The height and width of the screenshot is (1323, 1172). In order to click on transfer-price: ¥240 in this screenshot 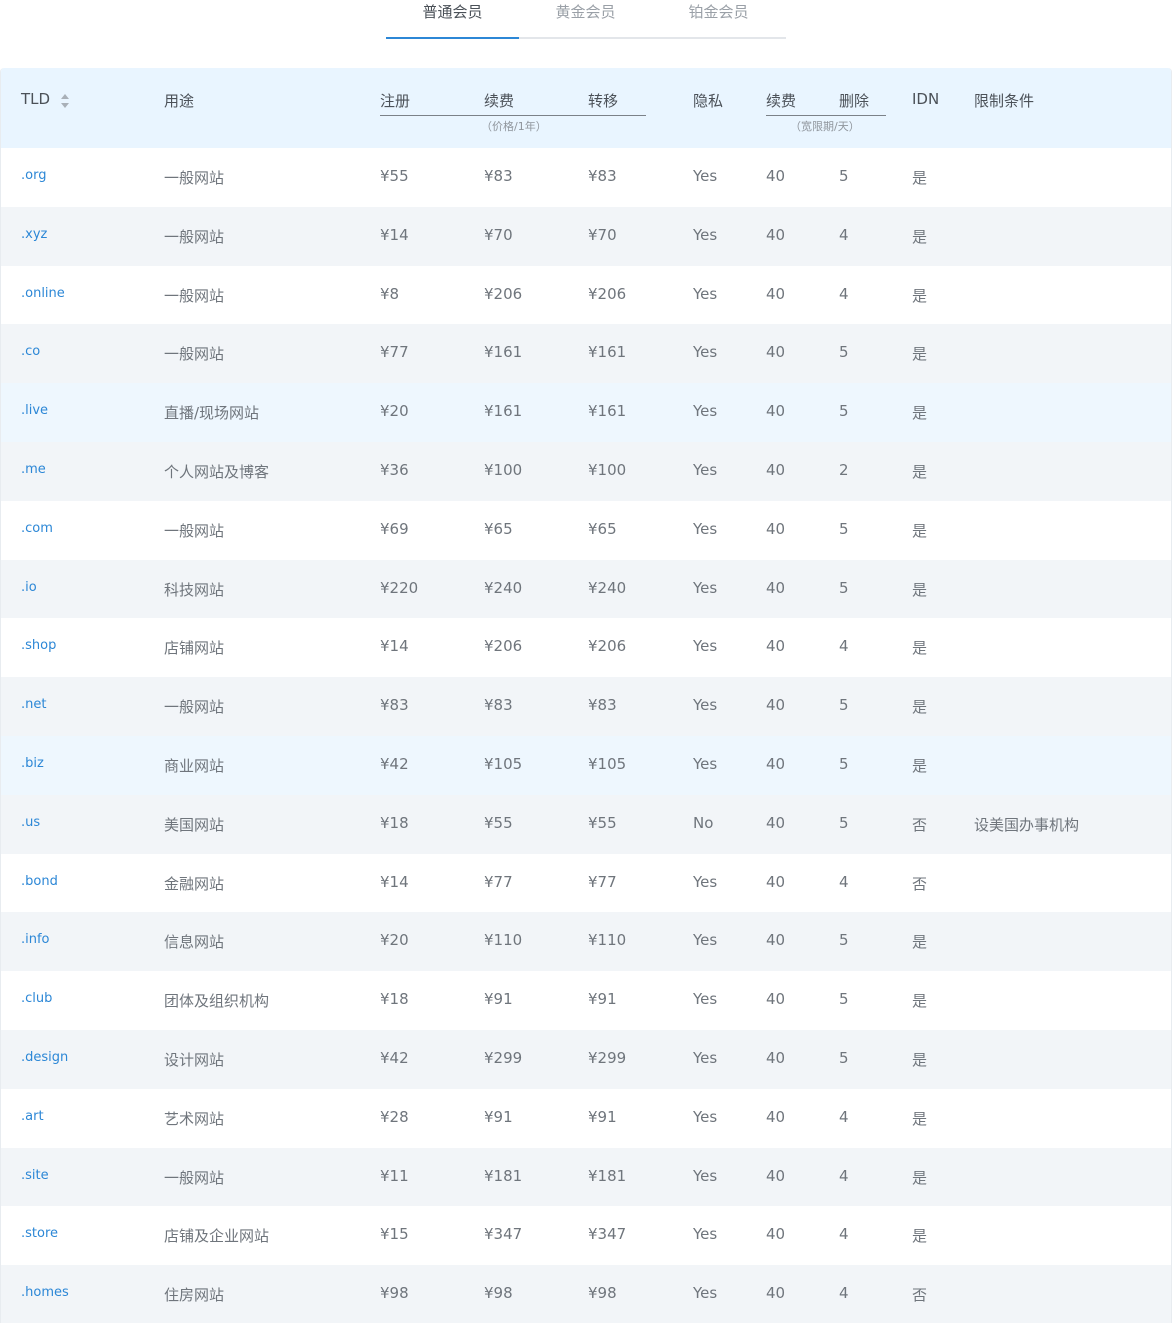, I will do `click(607, 587)`.